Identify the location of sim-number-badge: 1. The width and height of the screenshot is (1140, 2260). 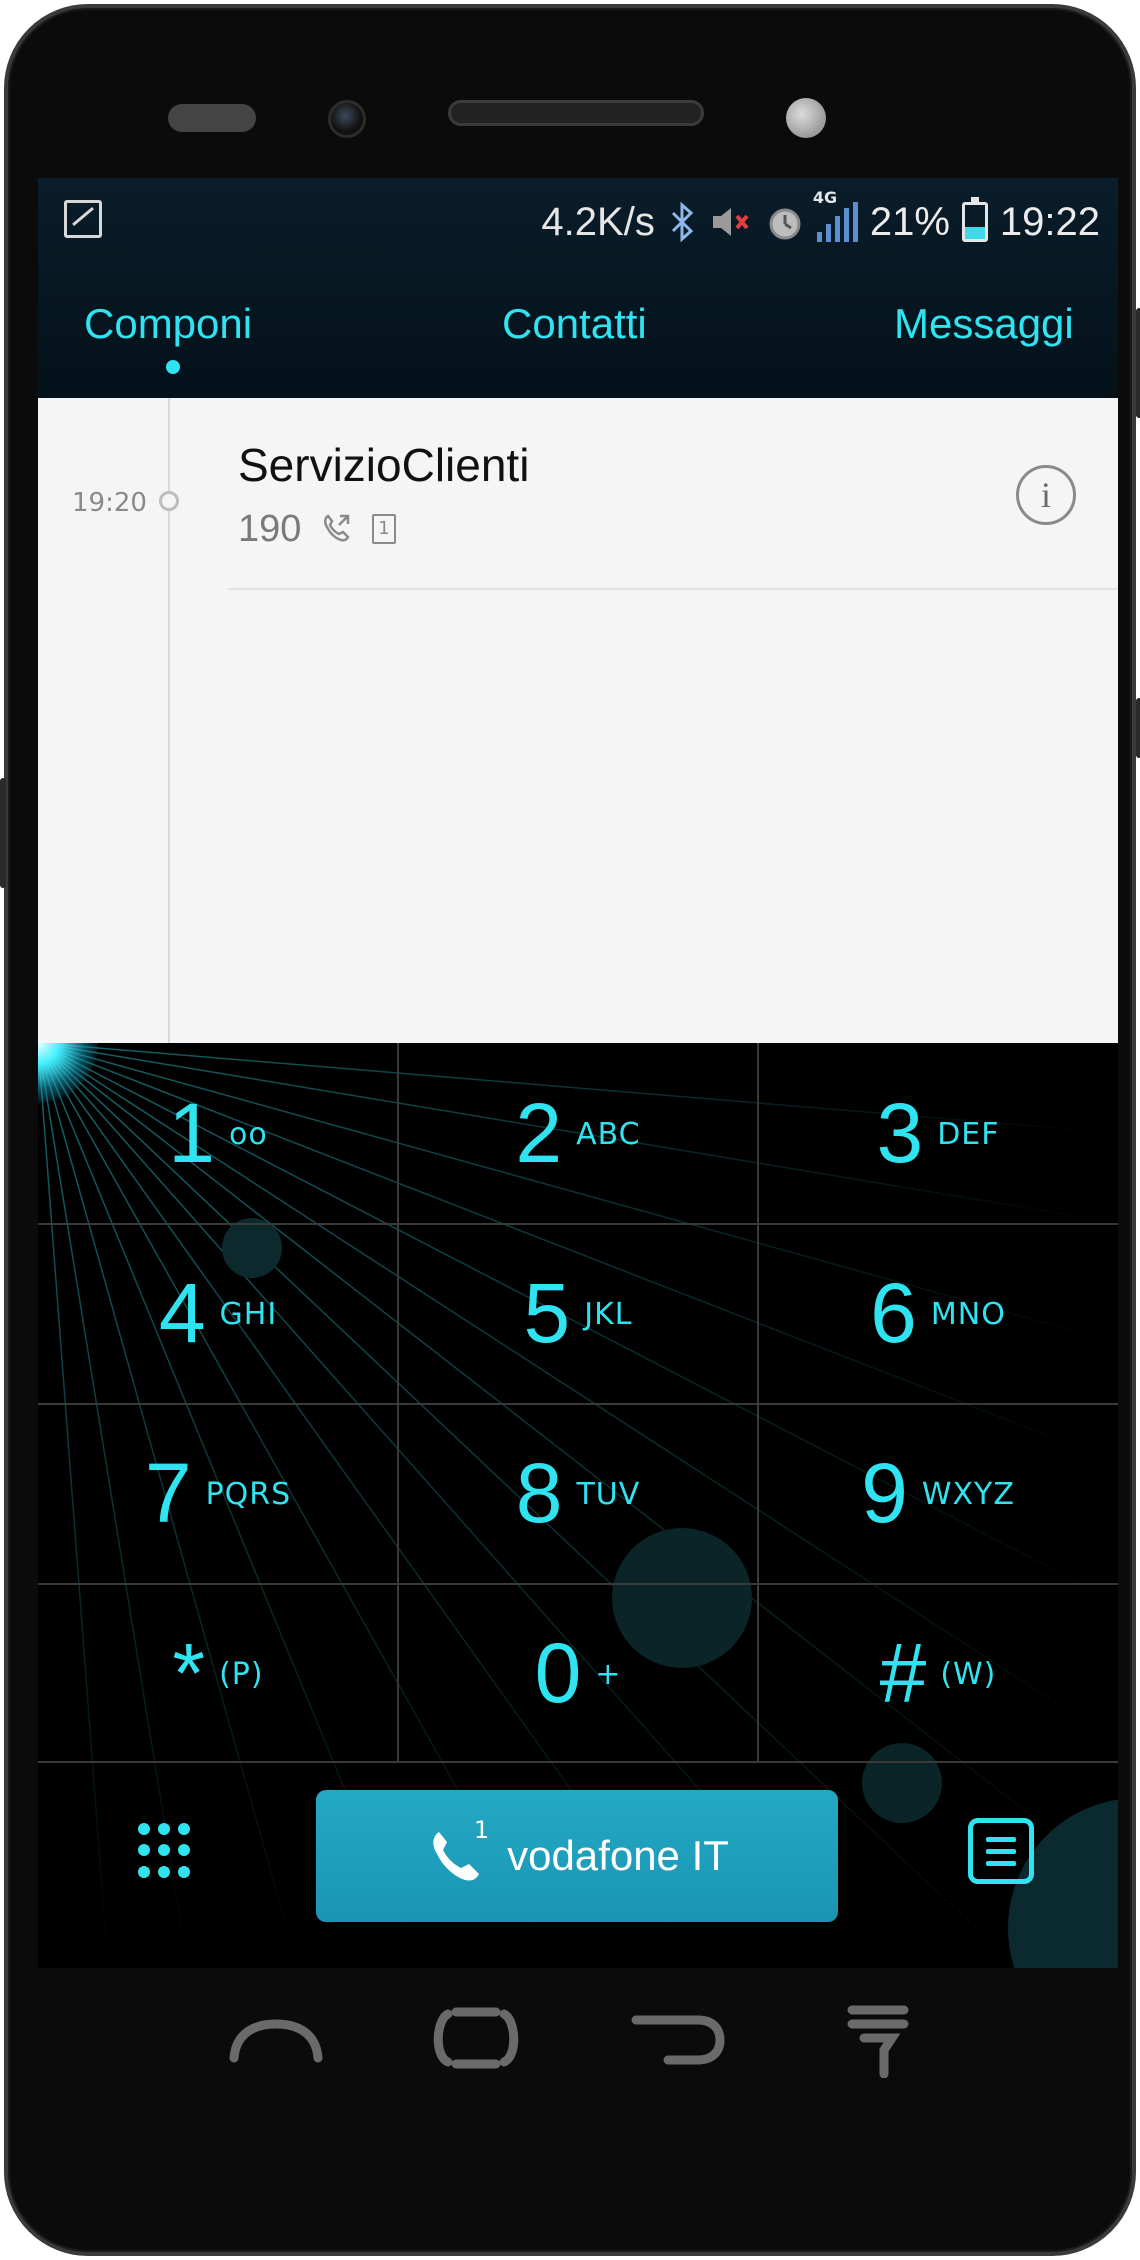
(481, 1830).